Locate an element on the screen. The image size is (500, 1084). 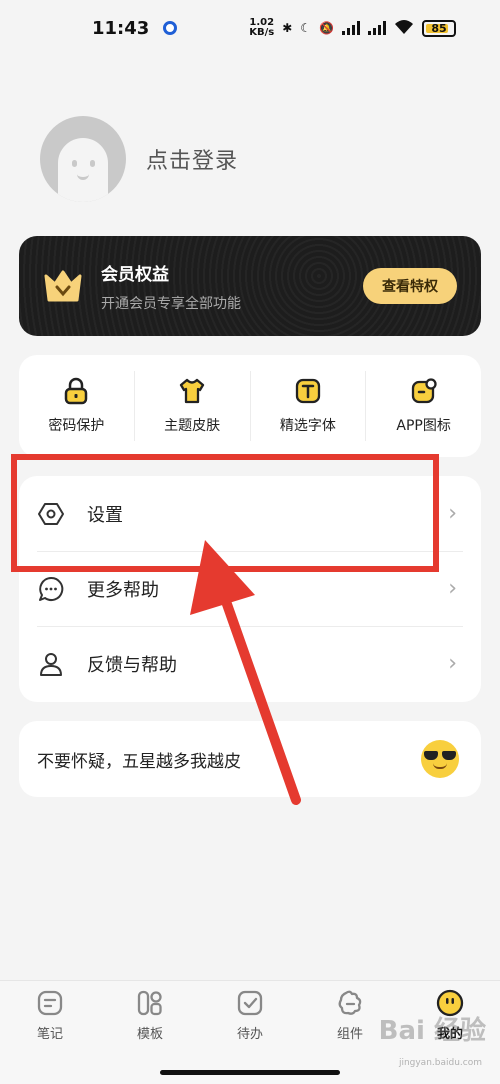
view-privileges-button: 查看特权 is located at coordinates (410, 286).